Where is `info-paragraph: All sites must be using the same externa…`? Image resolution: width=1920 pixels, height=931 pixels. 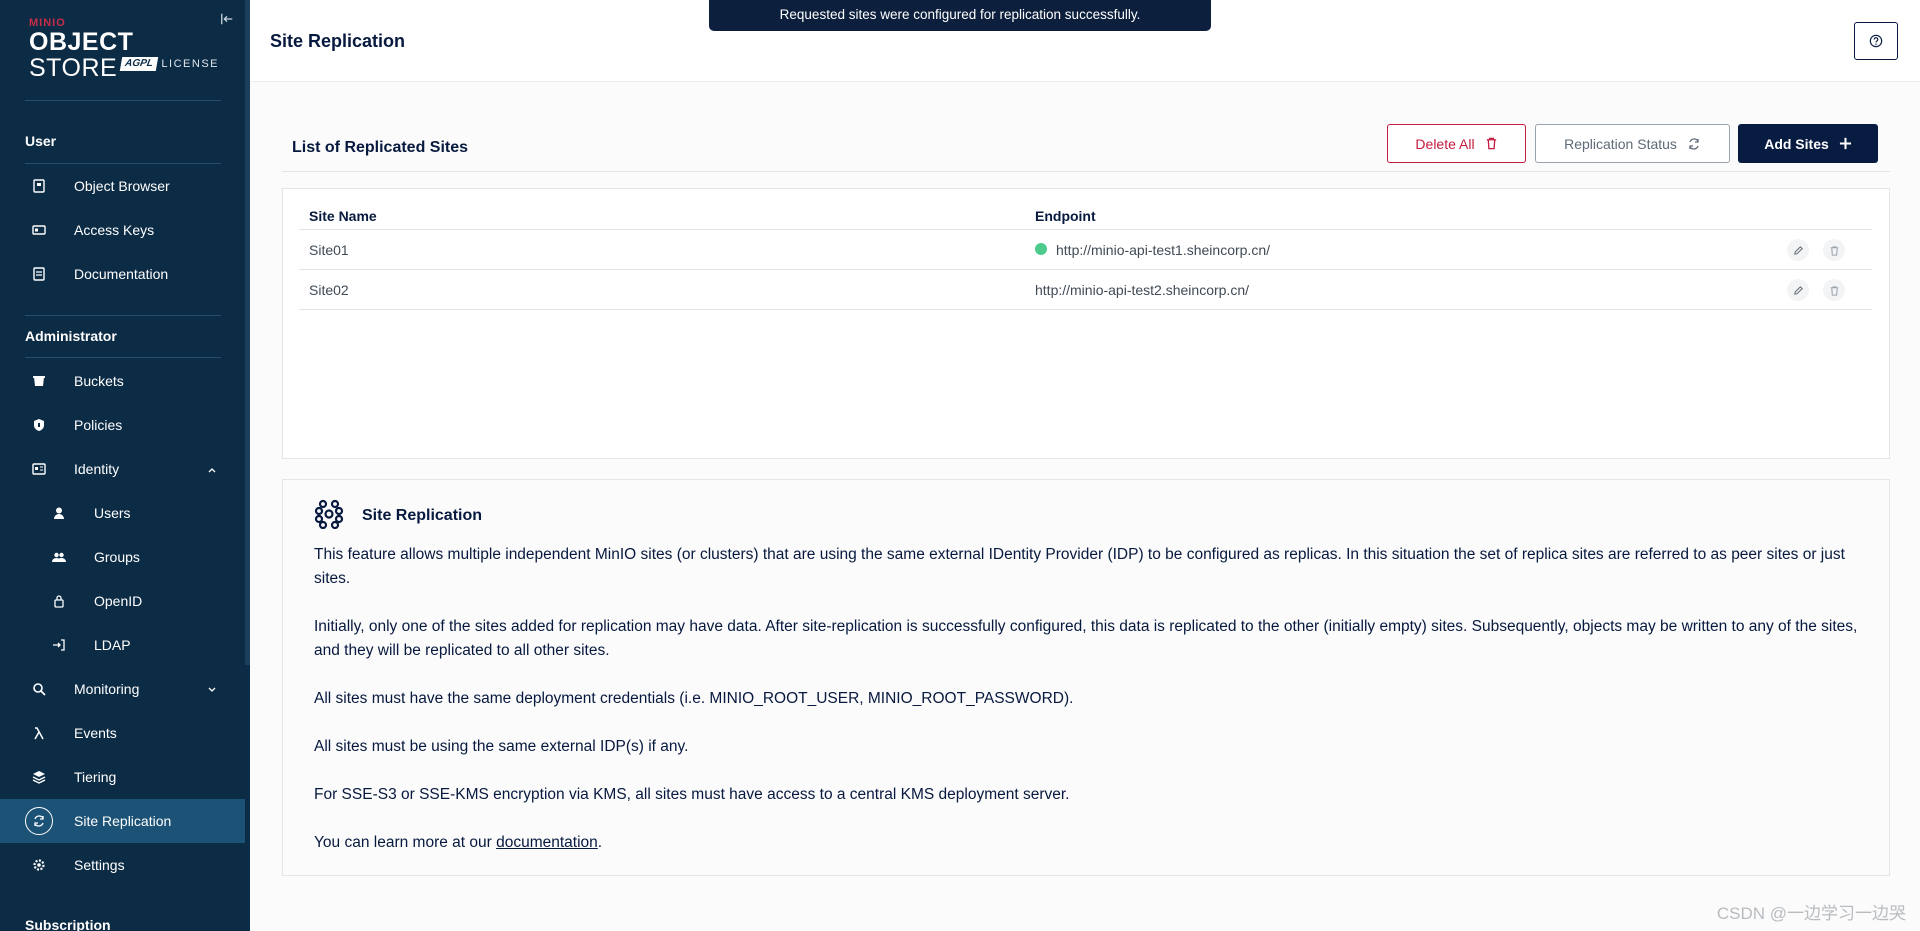
info-paragraph: All sites must be using the same externa… is located at coordinates (501, 746).